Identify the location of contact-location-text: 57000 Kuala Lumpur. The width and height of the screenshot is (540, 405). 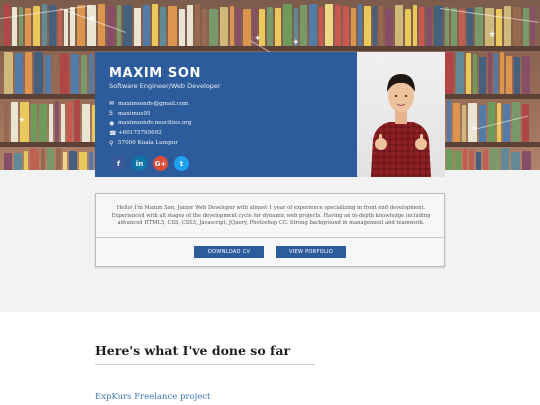
(148, 143).